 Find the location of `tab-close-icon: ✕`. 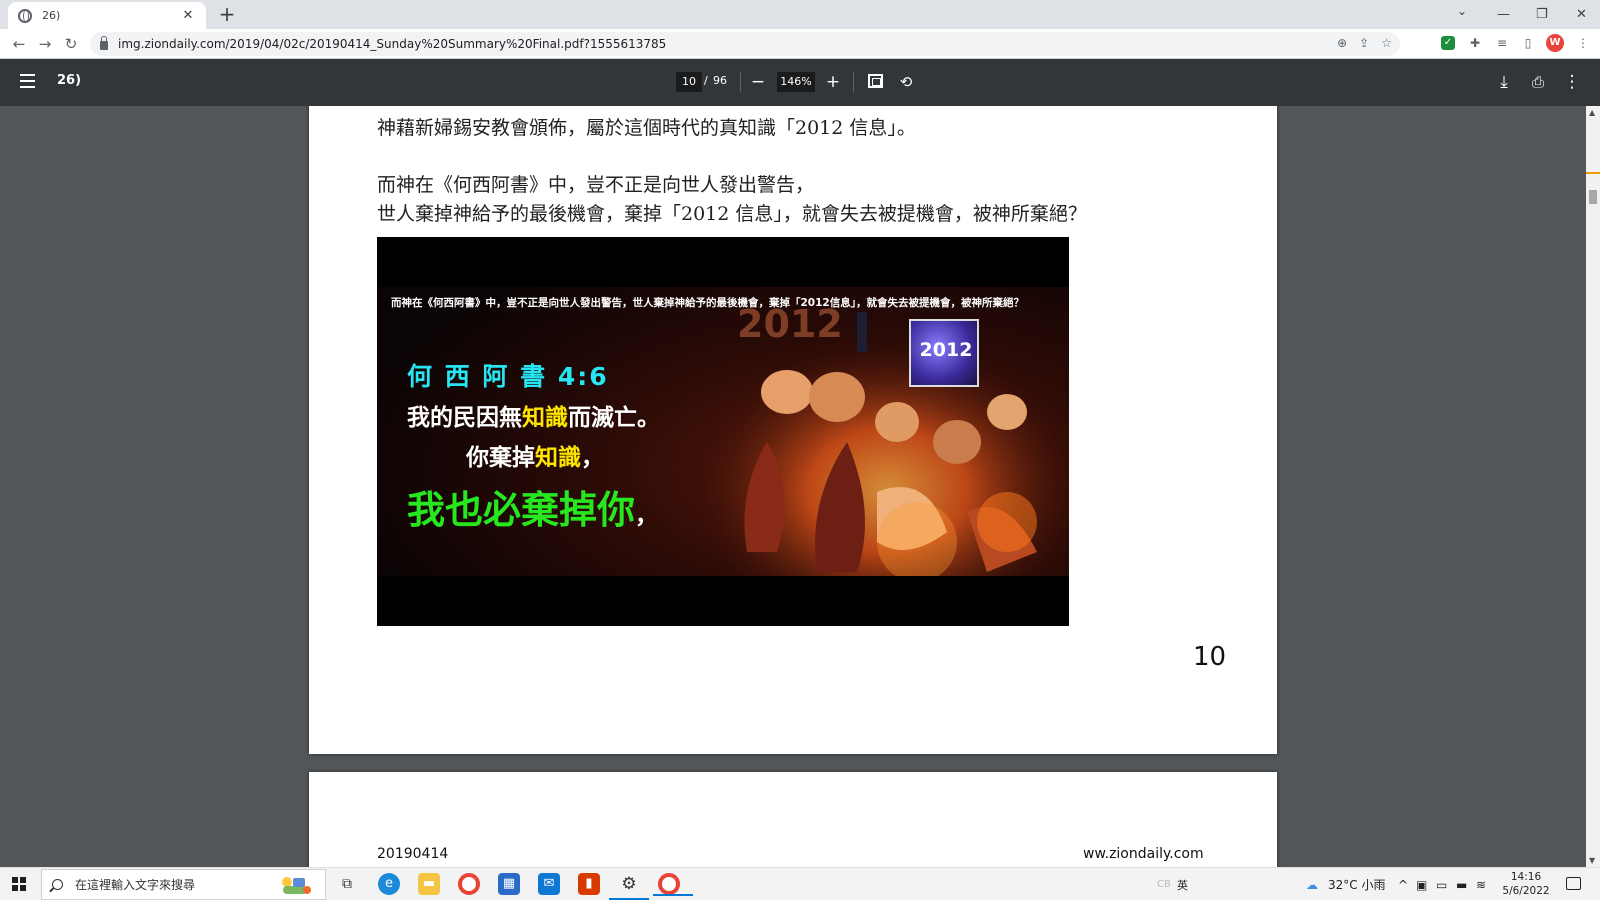

tab-close-icon: ✕ is located at coordinates (188, 15).